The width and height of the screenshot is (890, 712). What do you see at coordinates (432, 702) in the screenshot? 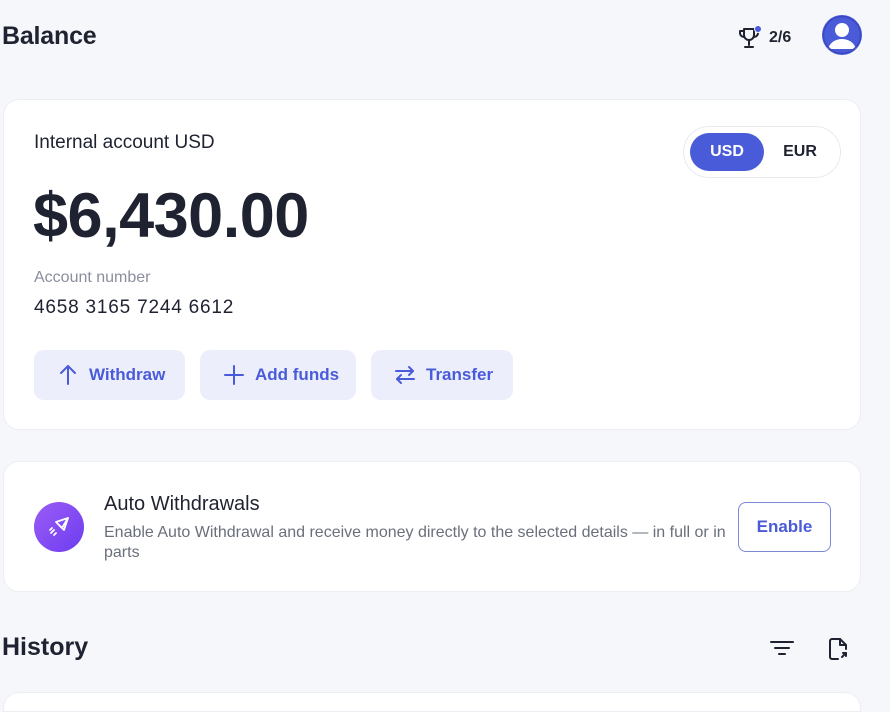
I see `history-list-card` at bounding box center [432, 702].